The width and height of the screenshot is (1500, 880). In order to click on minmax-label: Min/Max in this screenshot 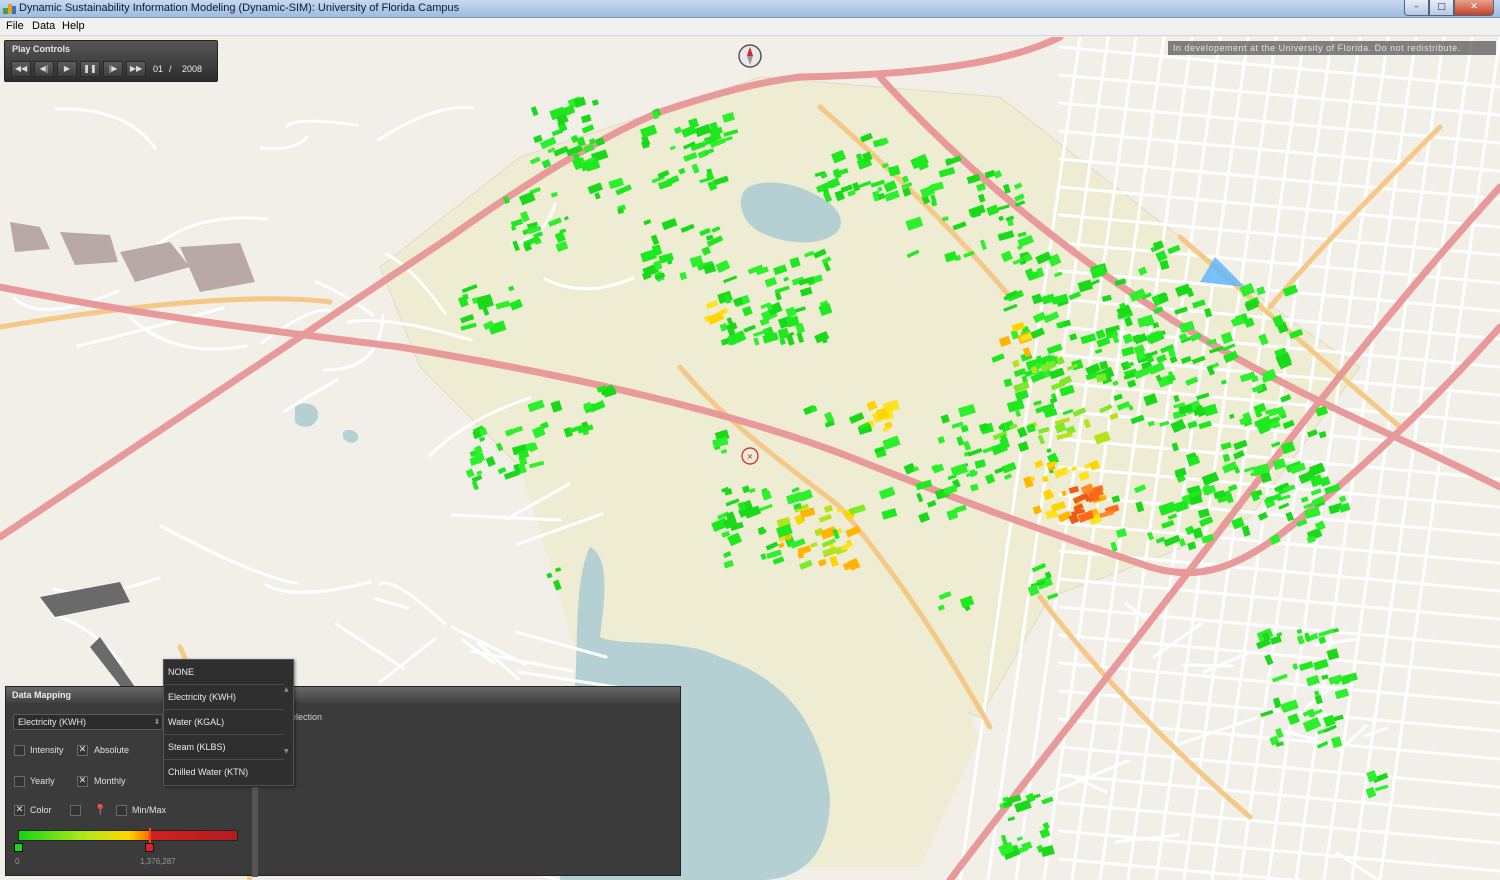, I will do `click(149, 810)`.